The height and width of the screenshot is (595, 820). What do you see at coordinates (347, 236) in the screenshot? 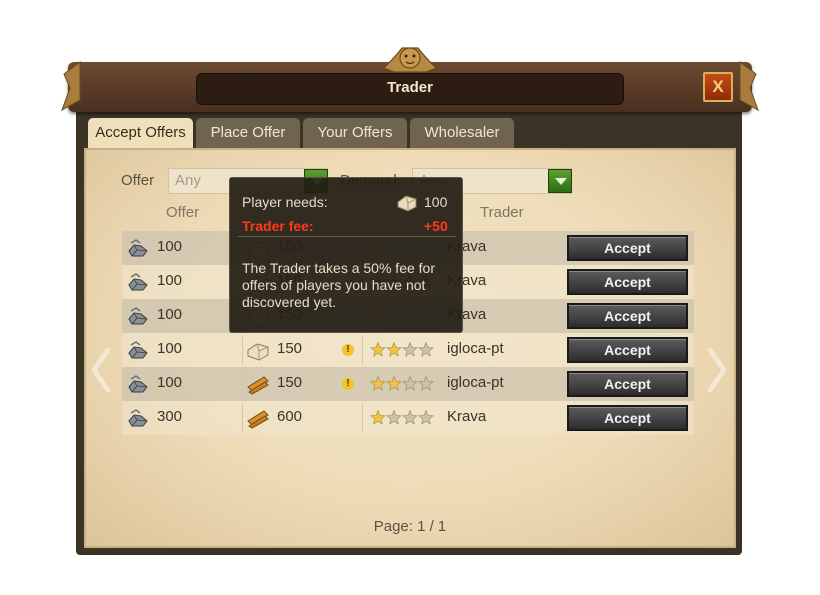
I see `tooltip-divider` at bounding box center [347, 236].